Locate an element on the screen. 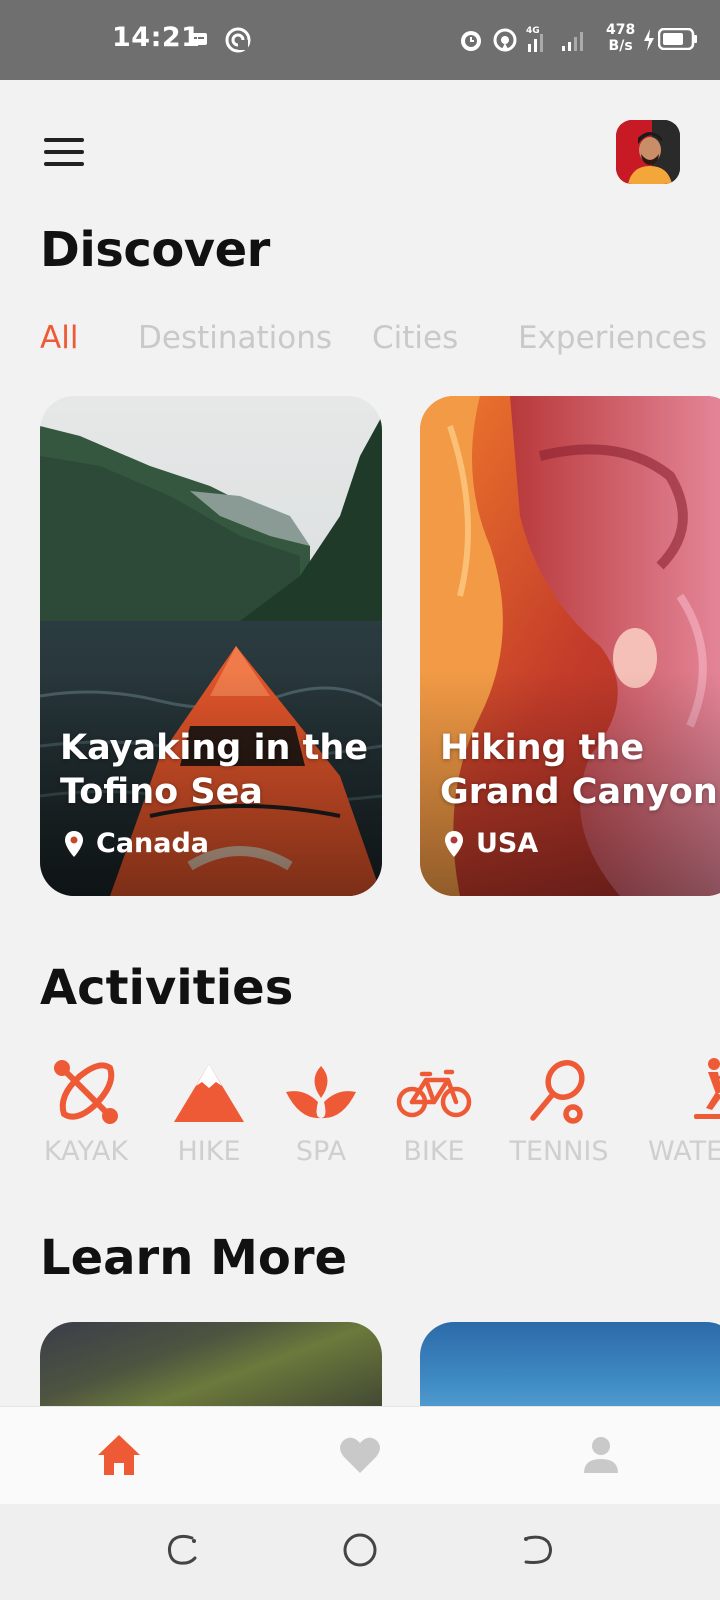  nav-profile is located at coordinates (601, 1457).